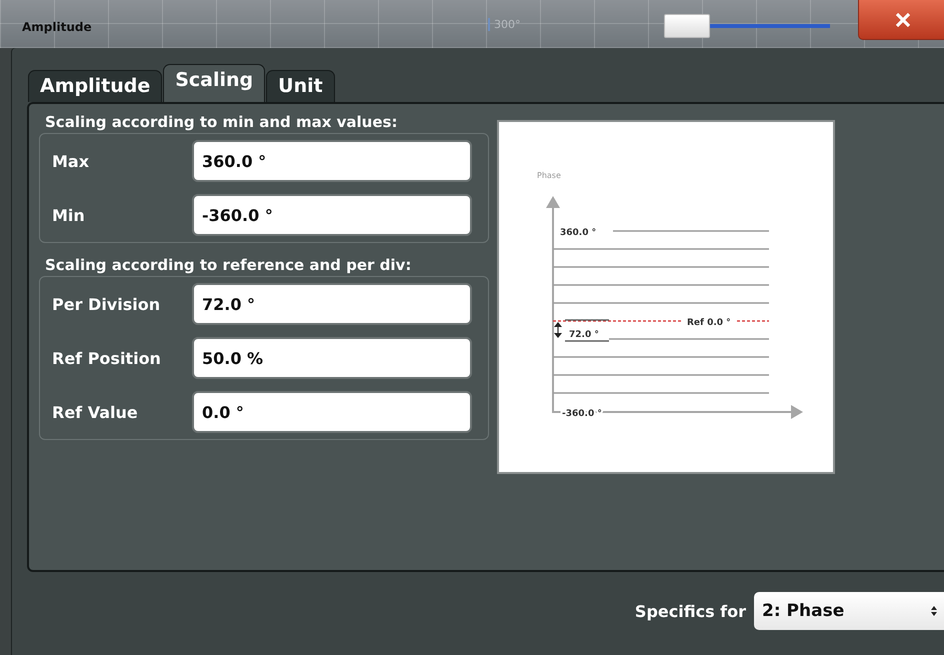  I want to click on field-label: Ref Value, so click(95, 412).